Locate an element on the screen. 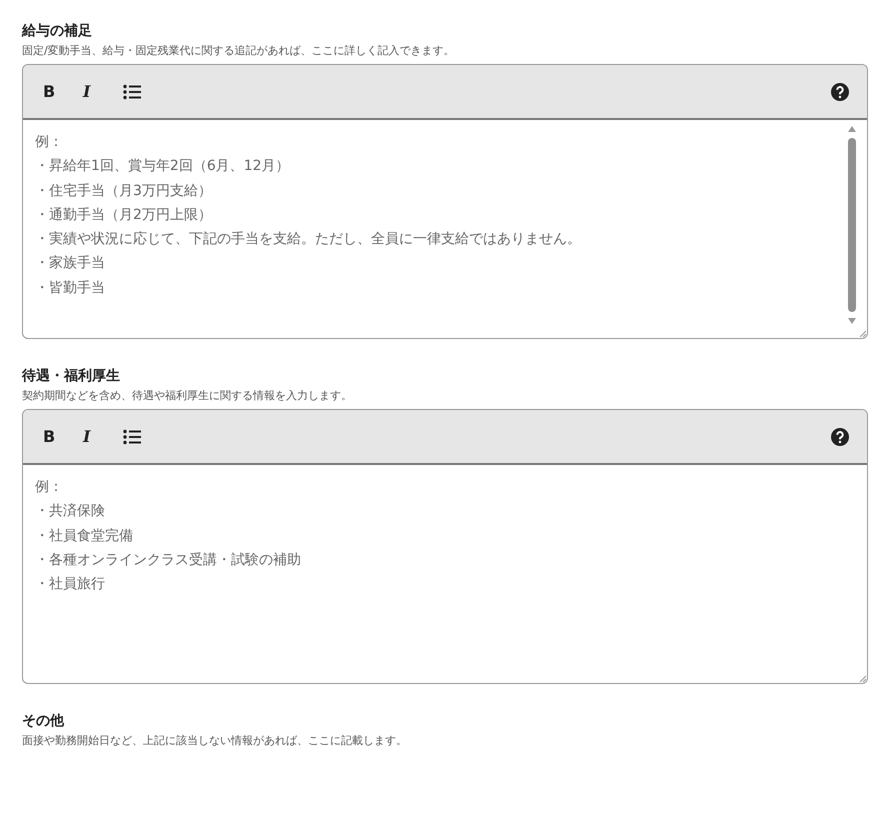 The height and width of the screenshot is (814, 878). placeholder-text: ・通勤手当（月2万円上限） is located at coordinates (124, 215).